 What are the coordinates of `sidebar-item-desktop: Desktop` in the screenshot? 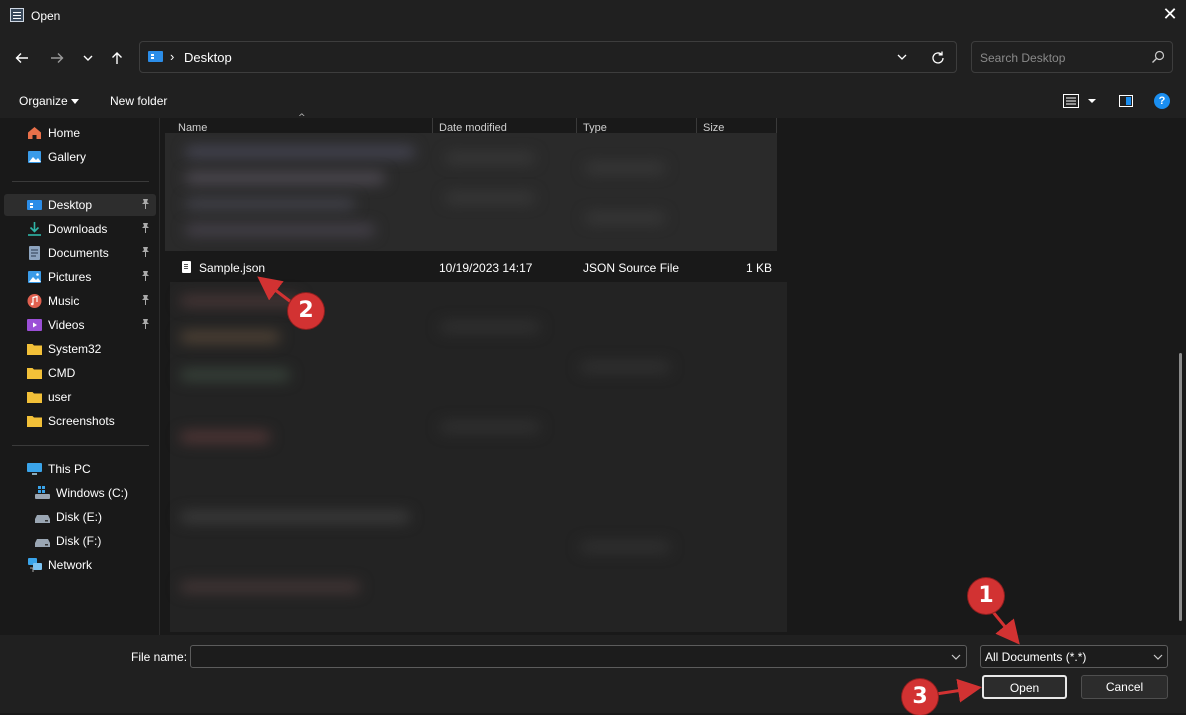 It's located at (80, 205).